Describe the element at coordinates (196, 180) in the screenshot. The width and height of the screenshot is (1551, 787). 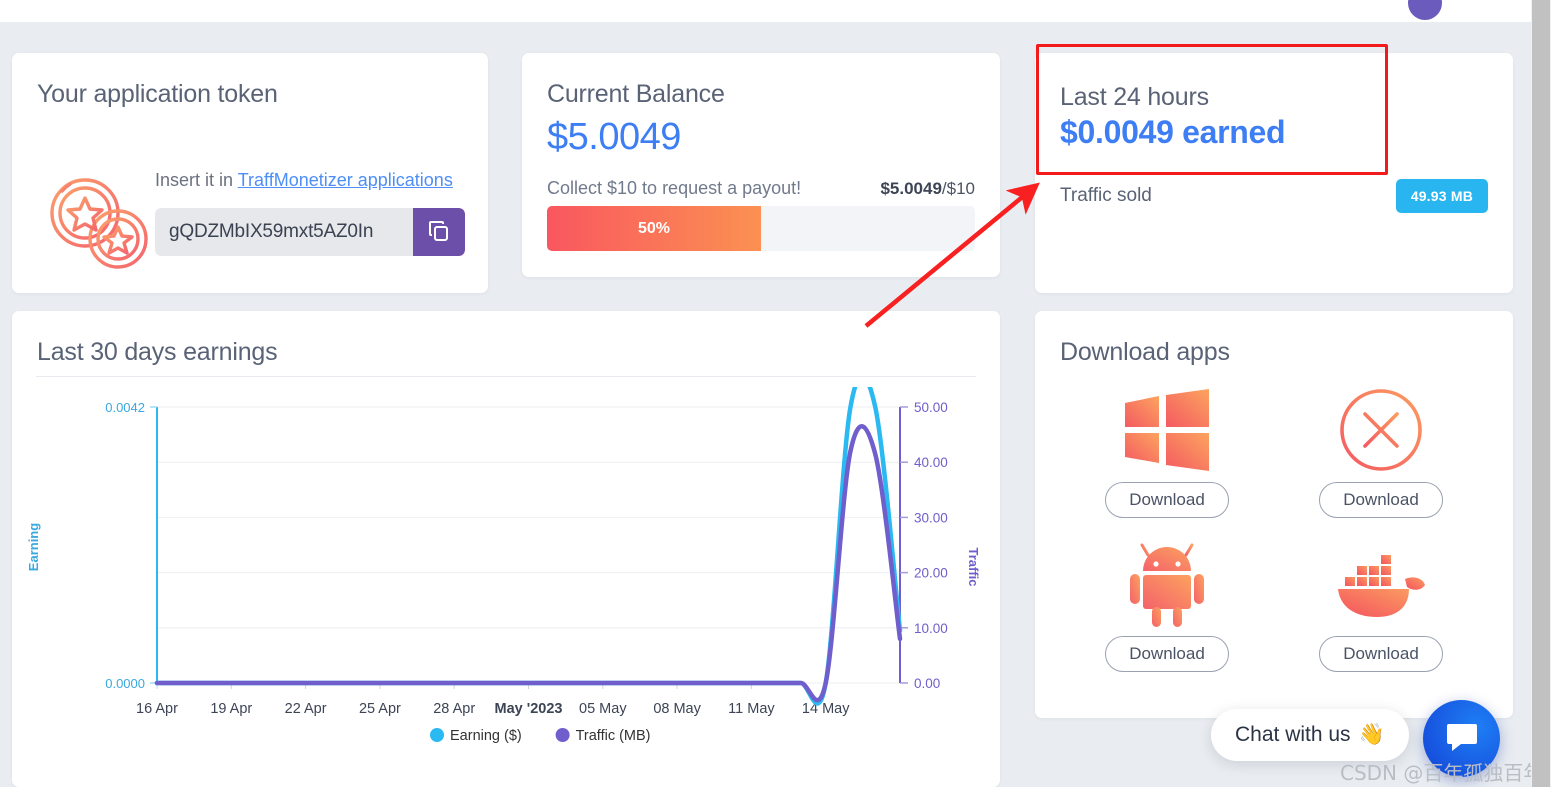
I see `token-description-prefix: Insert it in` at that location.